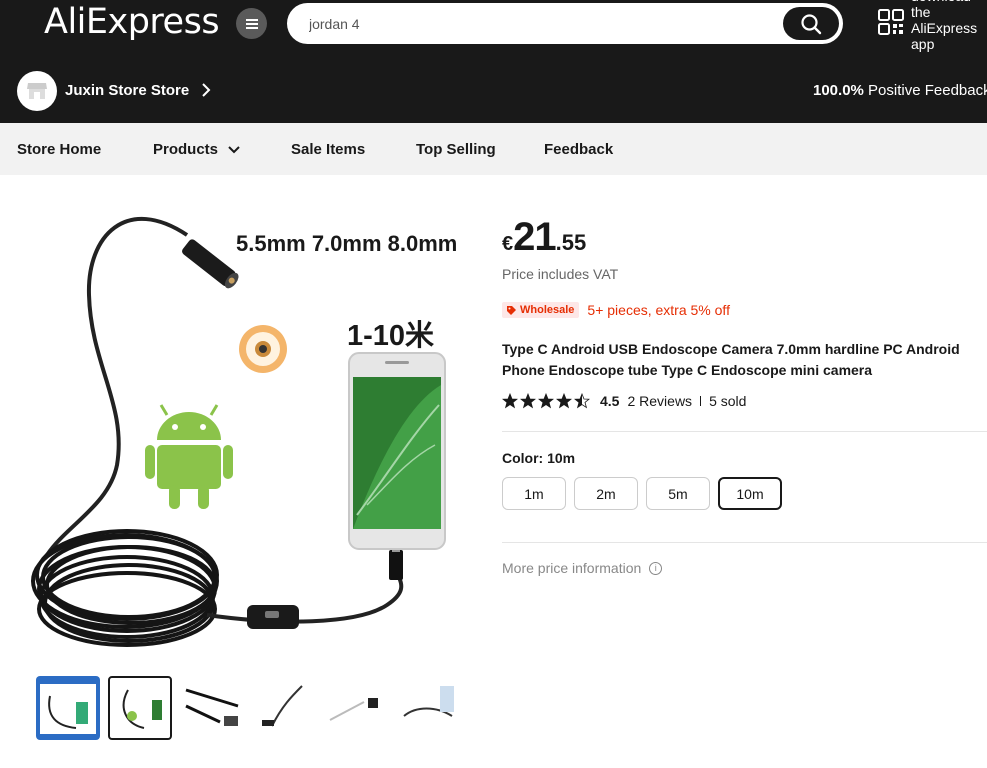  Describe the element at coordinates (347, 243) in the screenshot. I see `image-overlay-sizes: 5.5mm 7.0mm 8.0mm` at that location.